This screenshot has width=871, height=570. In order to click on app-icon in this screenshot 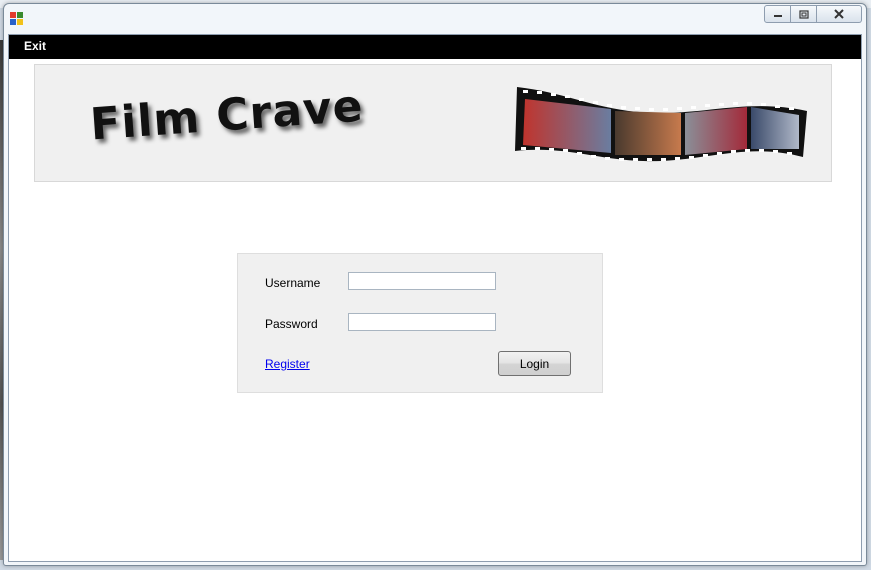, I will do `click(17, 19)`.